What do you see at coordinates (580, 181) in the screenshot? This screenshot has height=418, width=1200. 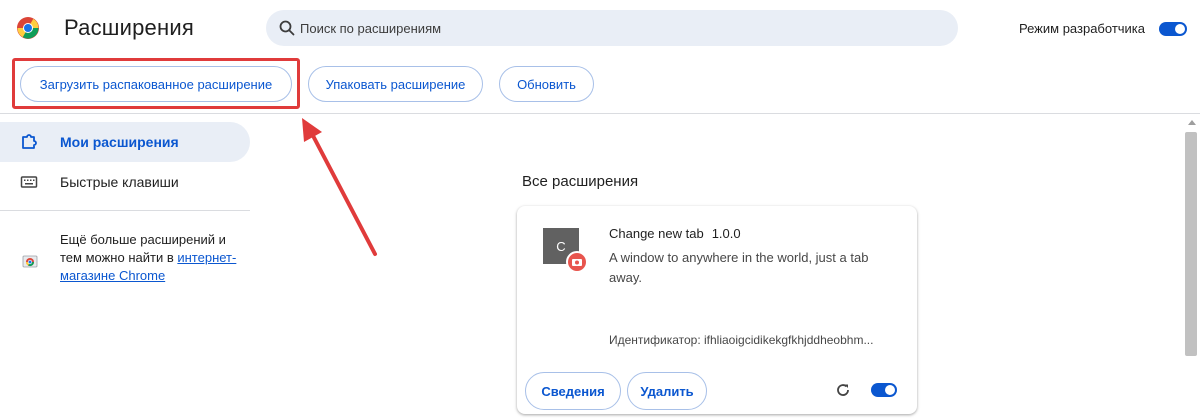 I see `section-title: Все расширения` at bounding box center [580, 181].